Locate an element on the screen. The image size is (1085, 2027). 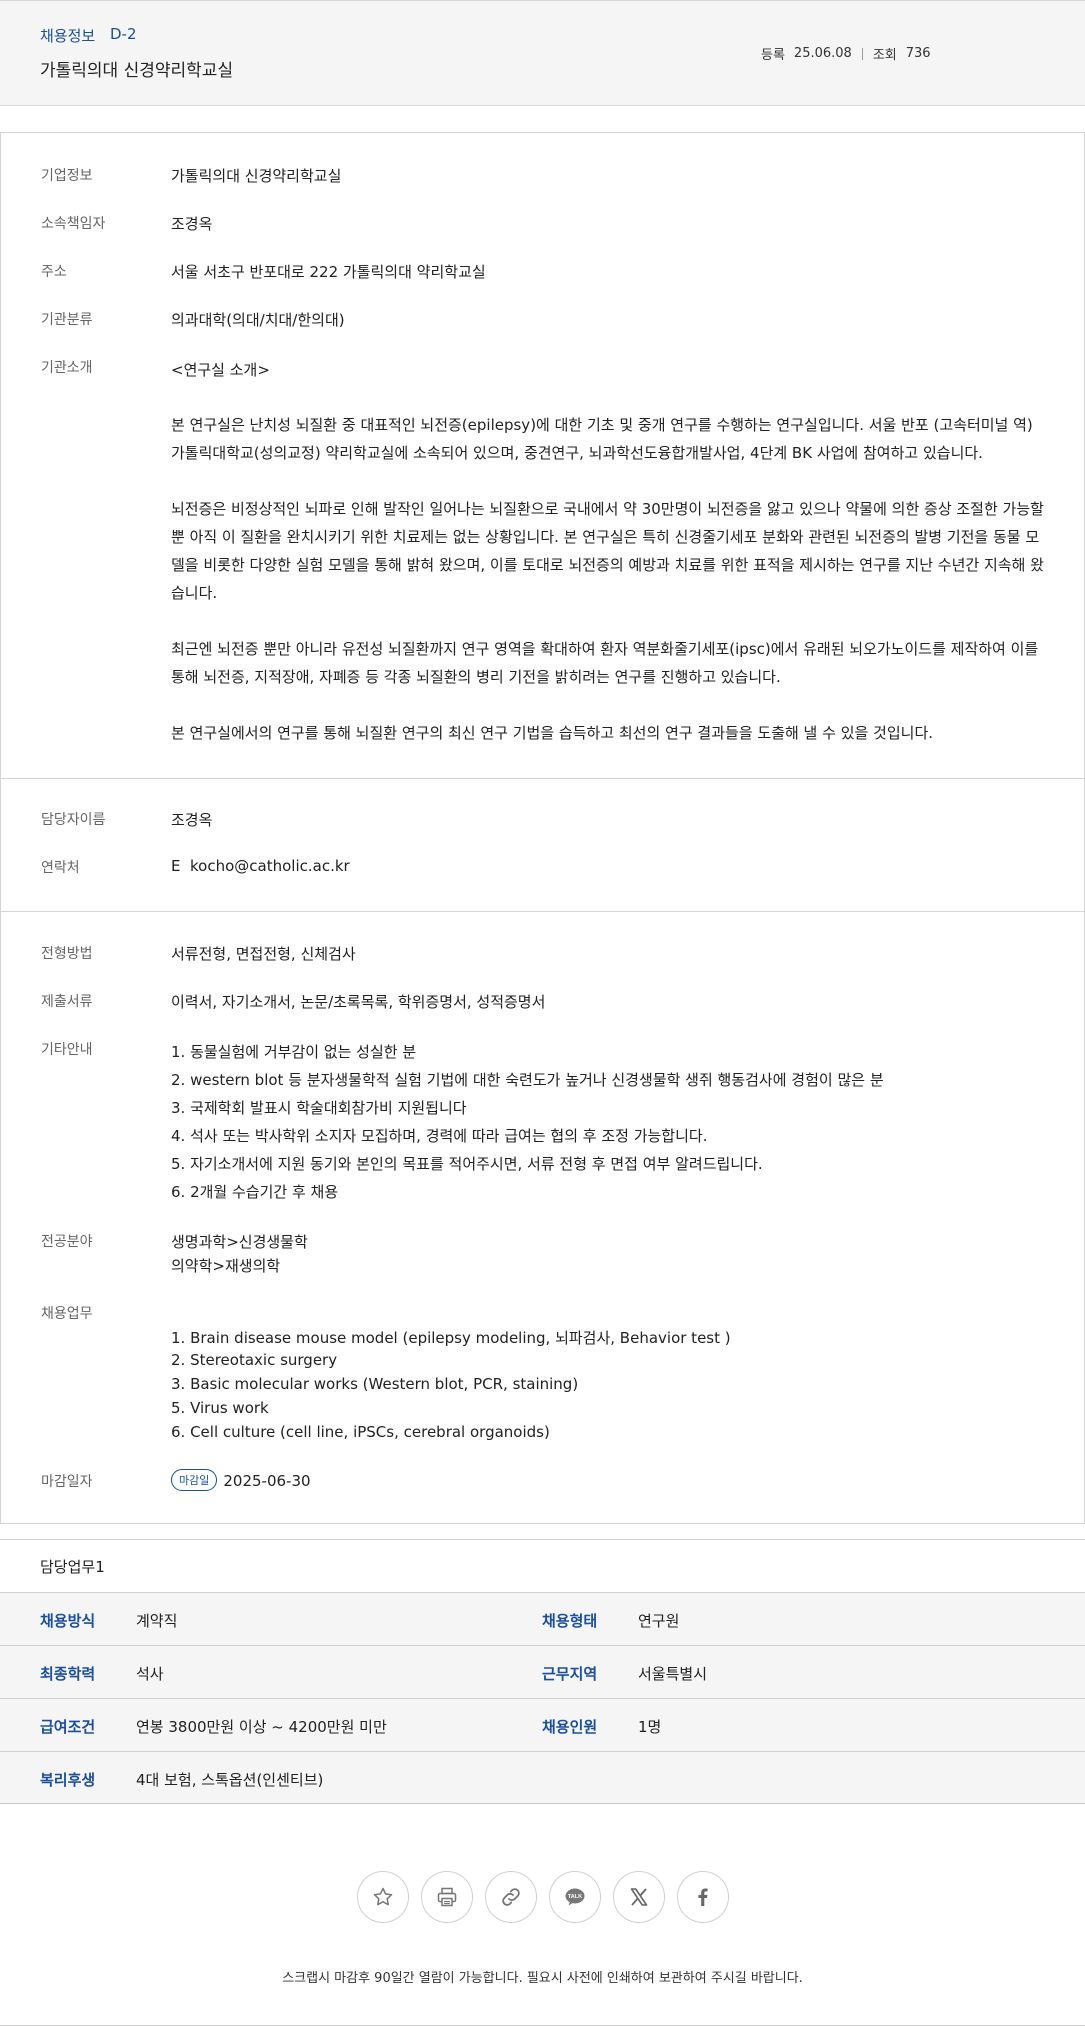
deadline-date: 2025-06-30 is located at coordinates (267, 1481).